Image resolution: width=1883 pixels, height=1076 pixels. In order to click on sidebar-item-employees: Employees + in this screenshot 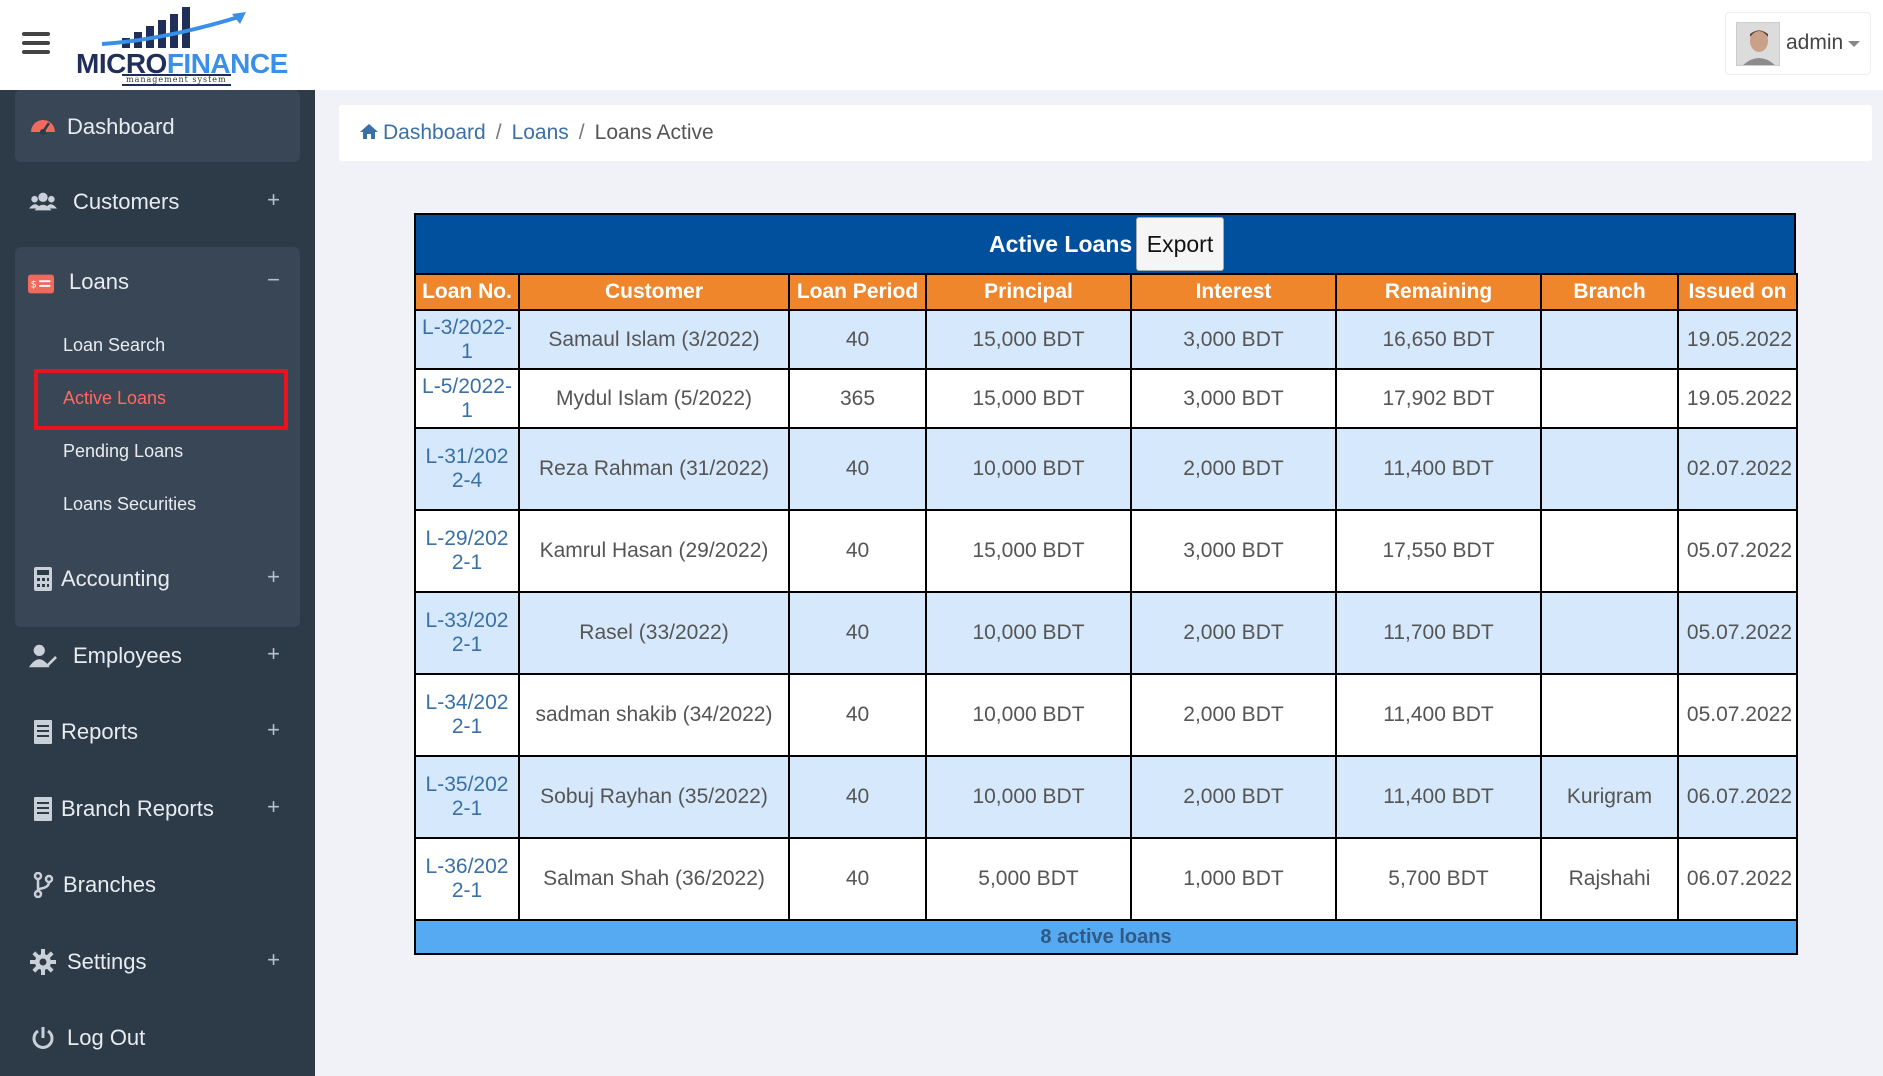, I will do `click(157, 656)`.